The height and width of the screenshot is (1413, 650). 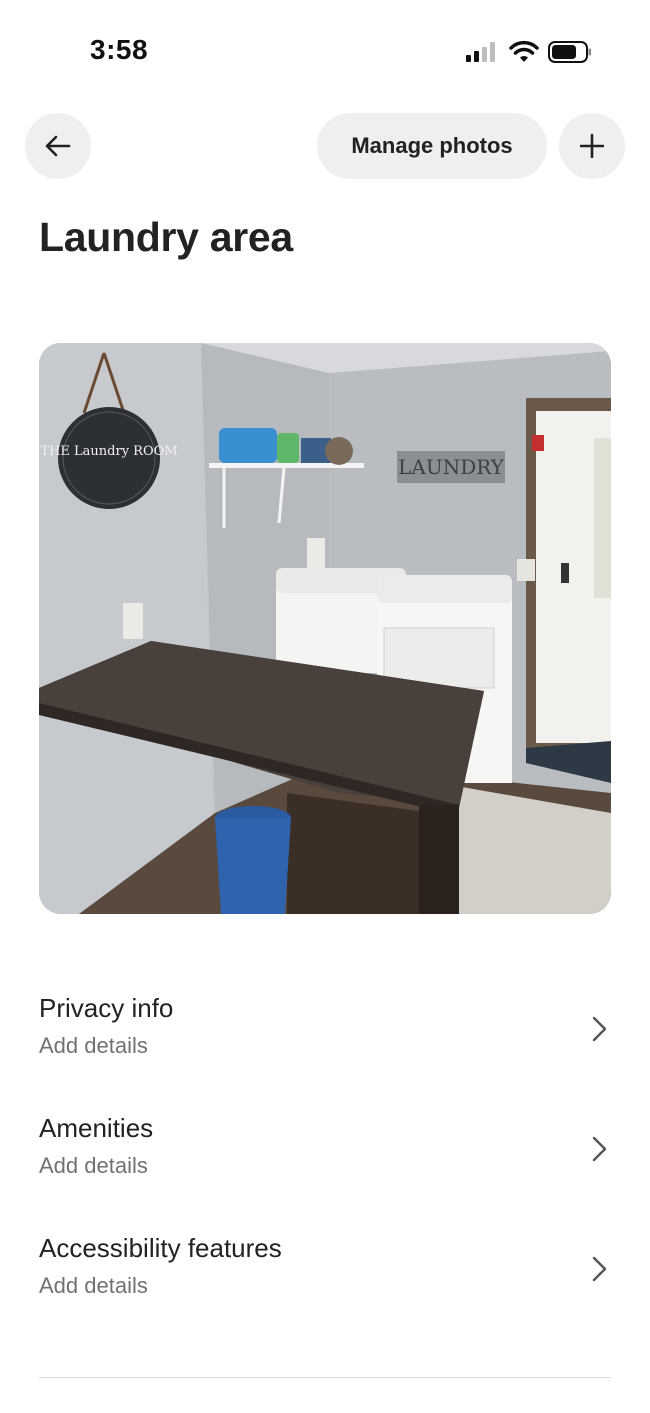 I want to click on wifi-icon, so click(x=524, y=51).